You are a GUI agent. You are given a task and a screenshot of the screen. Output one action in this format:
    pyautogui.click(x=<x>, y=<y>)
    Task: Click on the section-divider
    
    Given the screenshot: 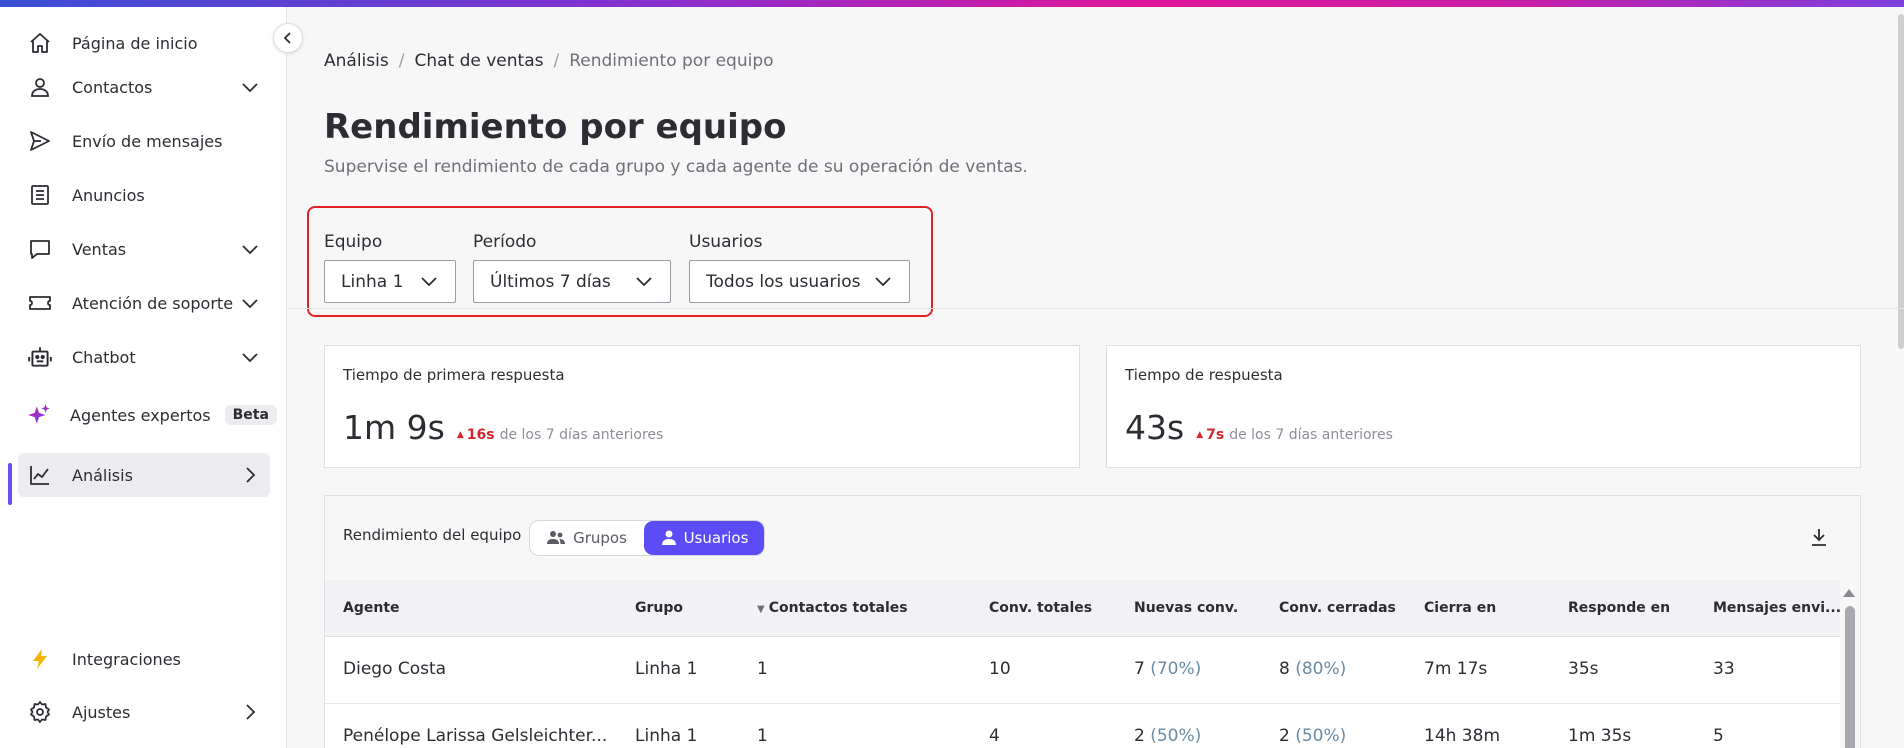 What is the action you would take?
    pyautogui.click(x=1096, y=308)
    